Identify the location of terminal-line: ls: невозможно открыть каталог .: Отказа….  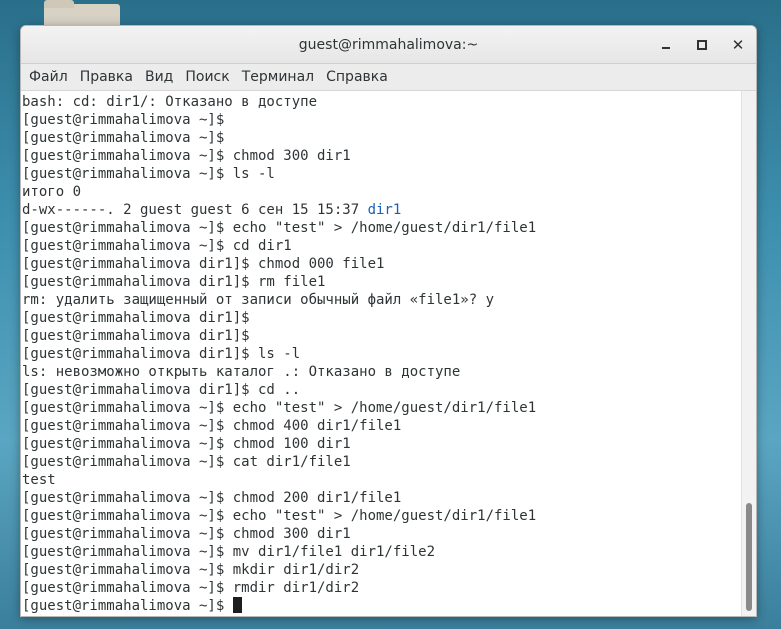
(381, 372).